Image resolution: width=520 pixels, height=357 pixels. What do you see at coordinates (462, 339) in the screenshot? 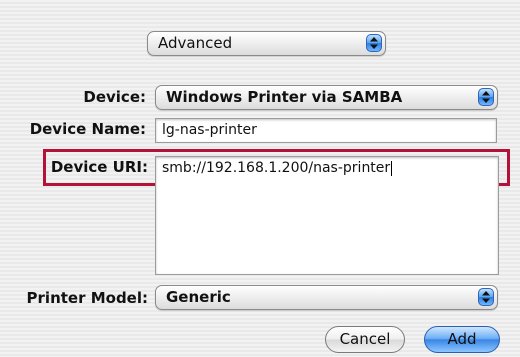
I see `add-button: Add` at bounding box center [462, 339].